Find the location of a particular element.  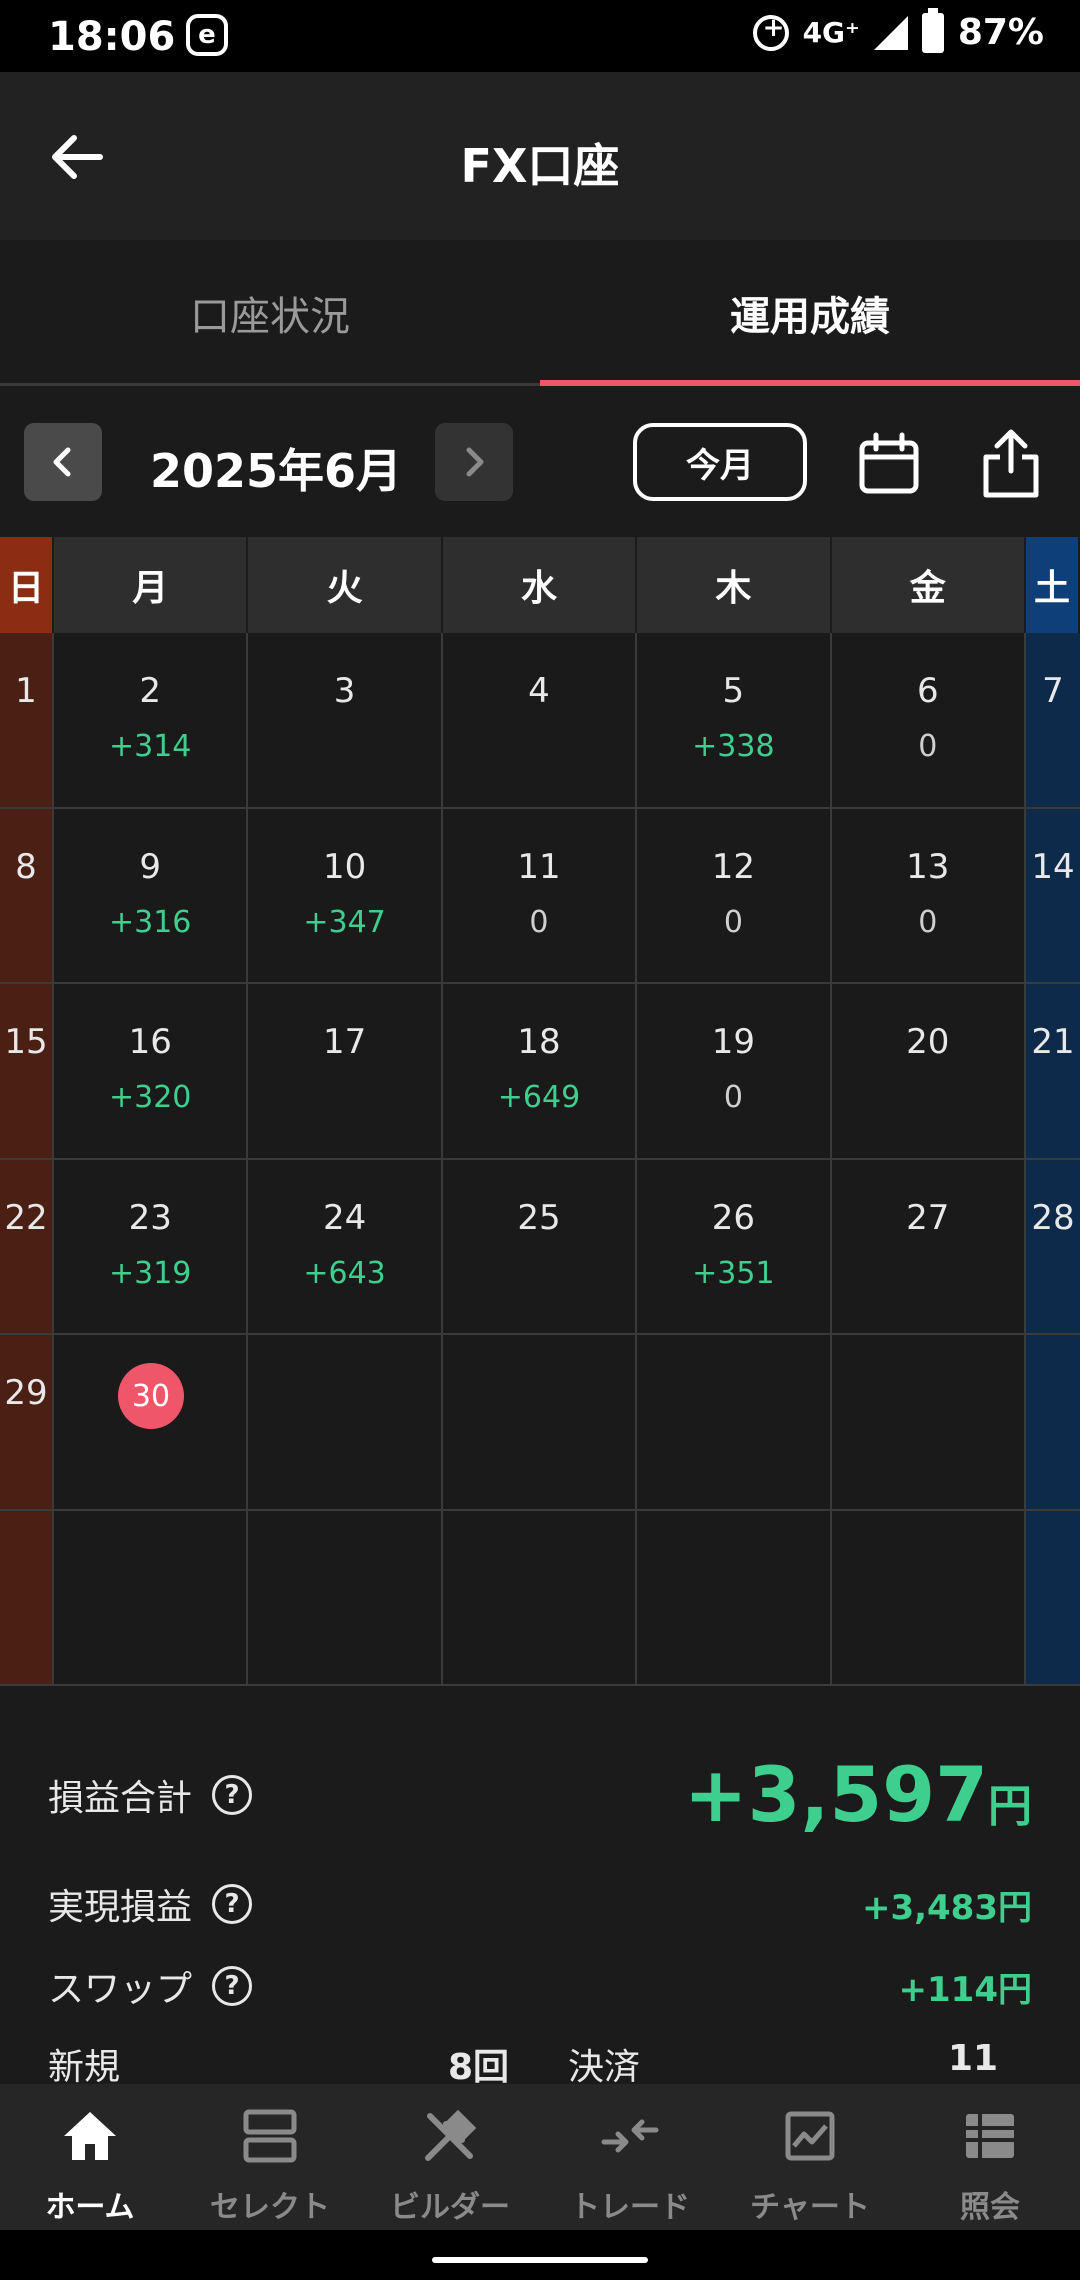

calendar-day-19: 19 0 is located at coordinates (734, 1072).